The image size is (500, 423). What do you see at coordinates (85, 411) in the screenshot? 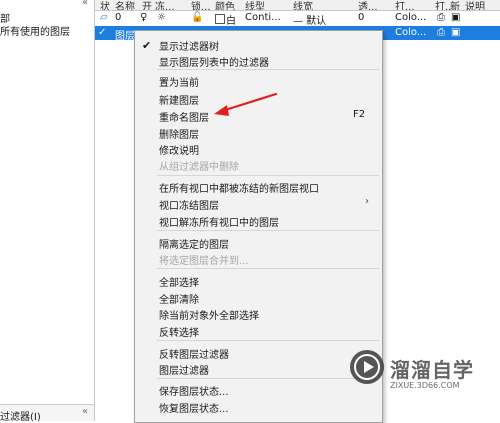
I see `collapse-footer-icon: «` at bounding box center [85, 411].